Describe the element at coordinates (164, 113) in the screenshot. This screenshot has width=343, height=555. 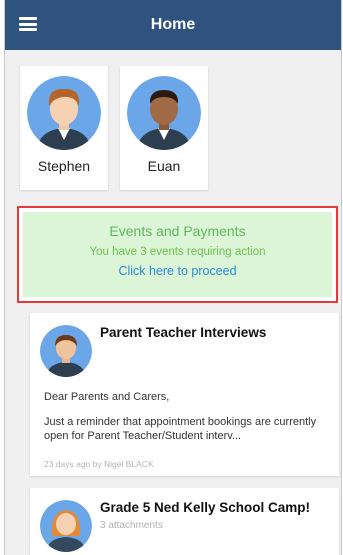
I see `boy-avatar-dark-icon` at that location.